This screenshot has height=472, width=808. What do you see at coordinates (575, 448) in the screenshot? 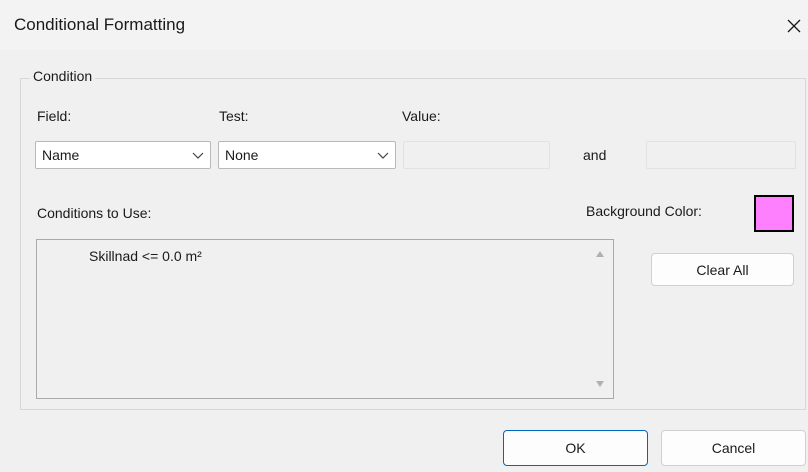
I see `ok-button: OK` at bounding box center [575, 448].